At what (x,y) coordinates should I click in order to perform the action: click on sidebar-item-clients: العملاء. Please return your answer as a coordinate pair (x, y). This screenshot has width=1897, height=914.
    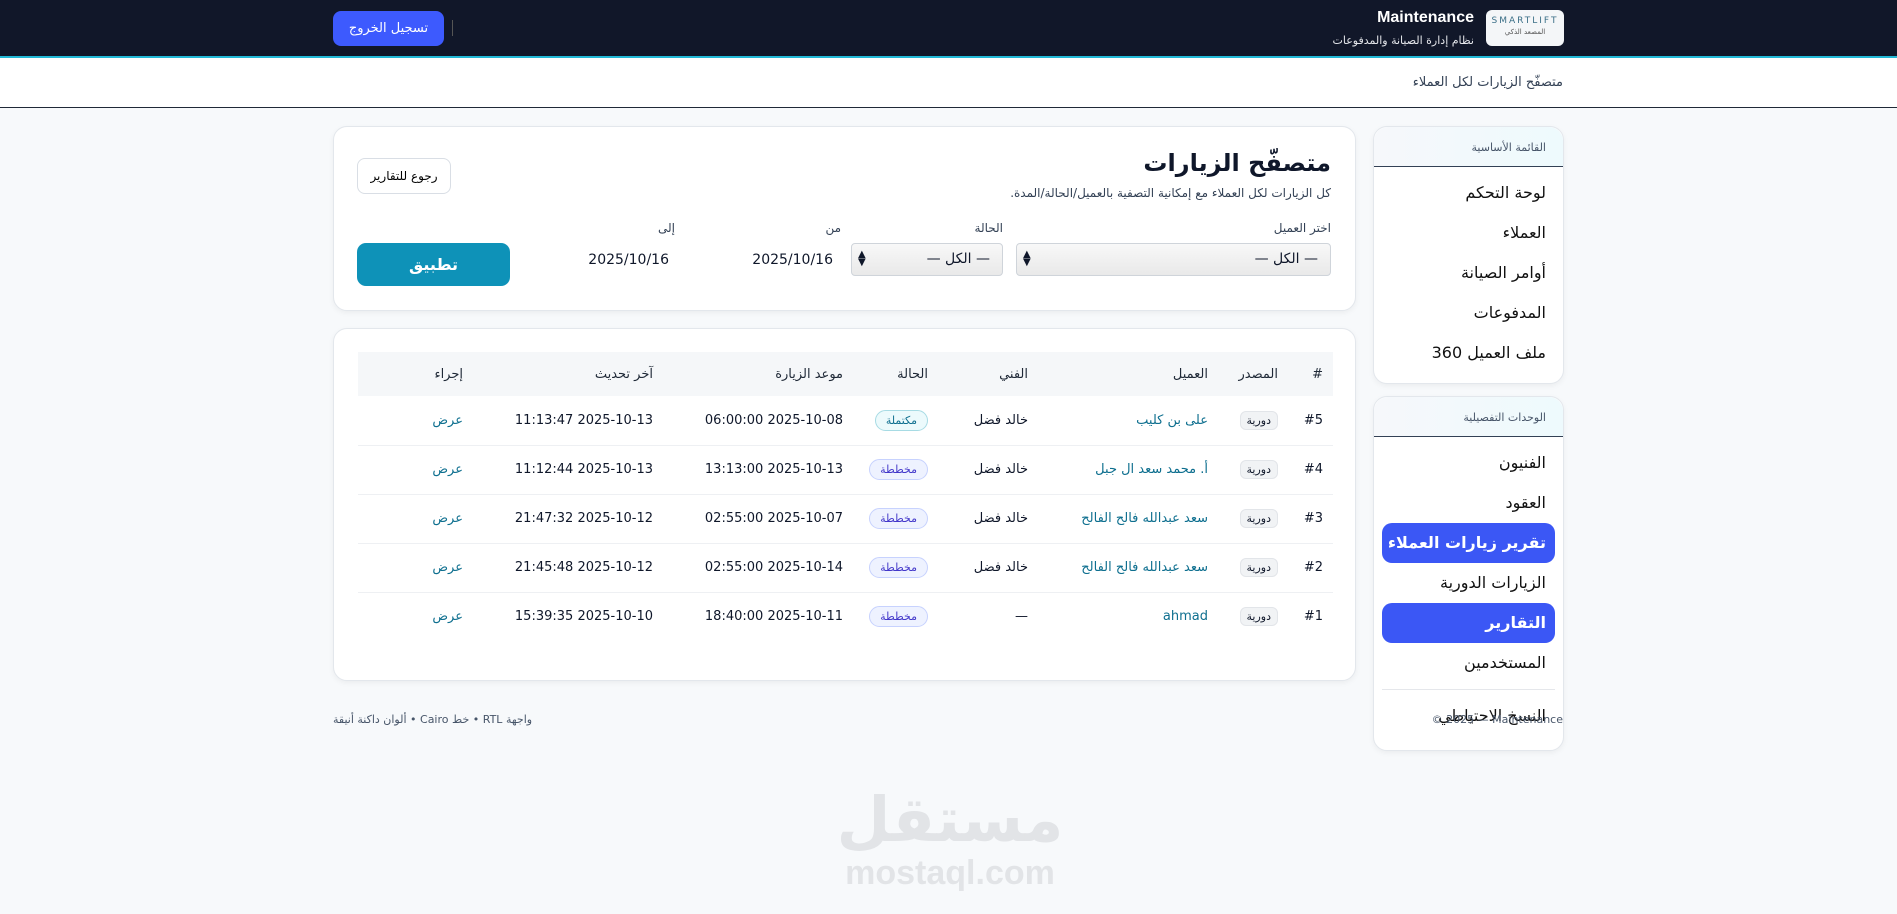
    Looking at the image, I should click on (1468, 233).